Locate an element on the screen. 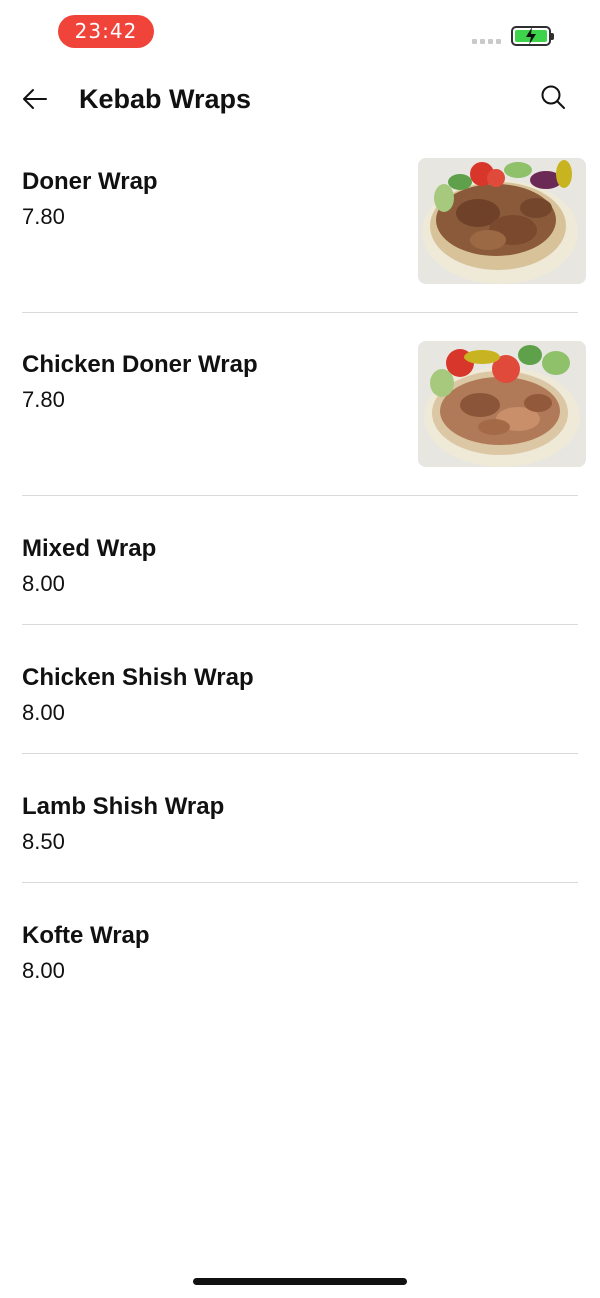 The width and height of the screenshot is (600, 1298). back-button is located at coordinates (35, 99).